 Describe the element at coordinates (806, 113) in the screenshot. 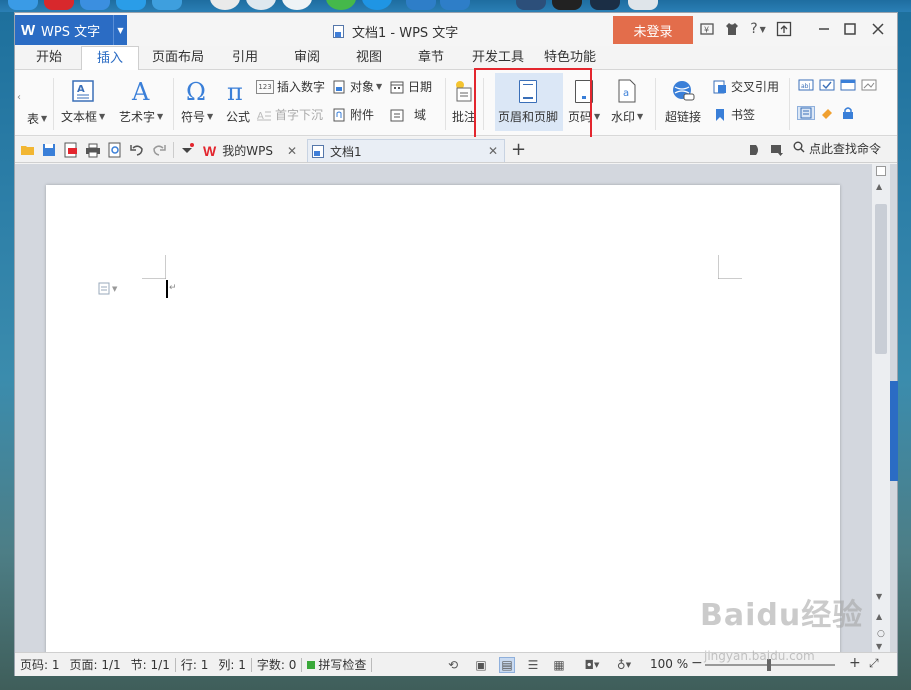

I see `design-mode-icon` at that location.